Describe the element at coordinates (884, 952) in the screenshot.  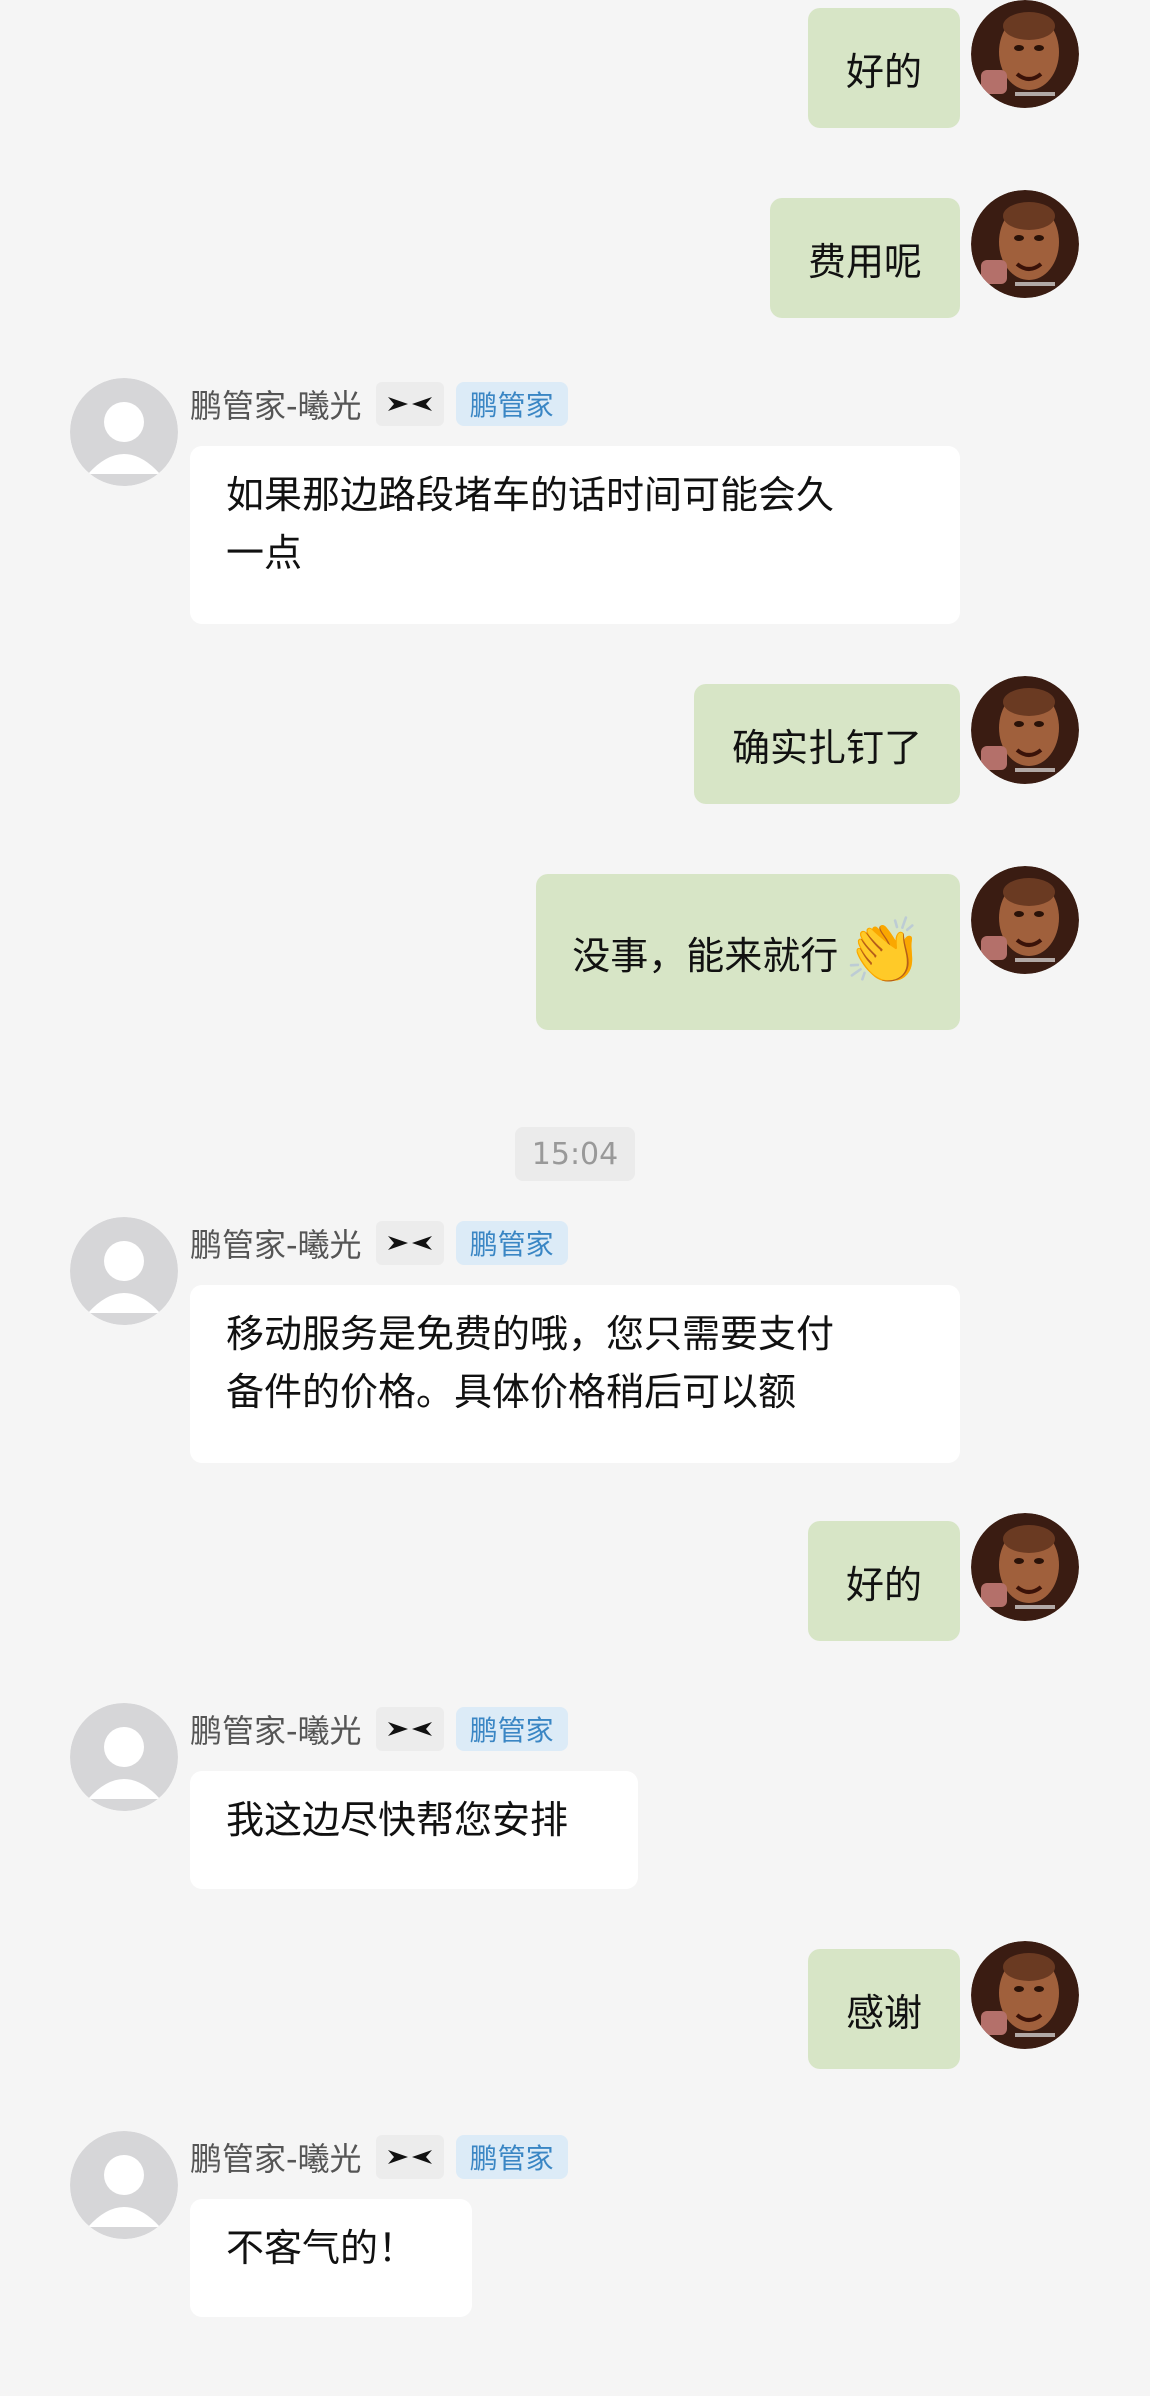
I see `clapping-hands-icon: 👏` at that location.